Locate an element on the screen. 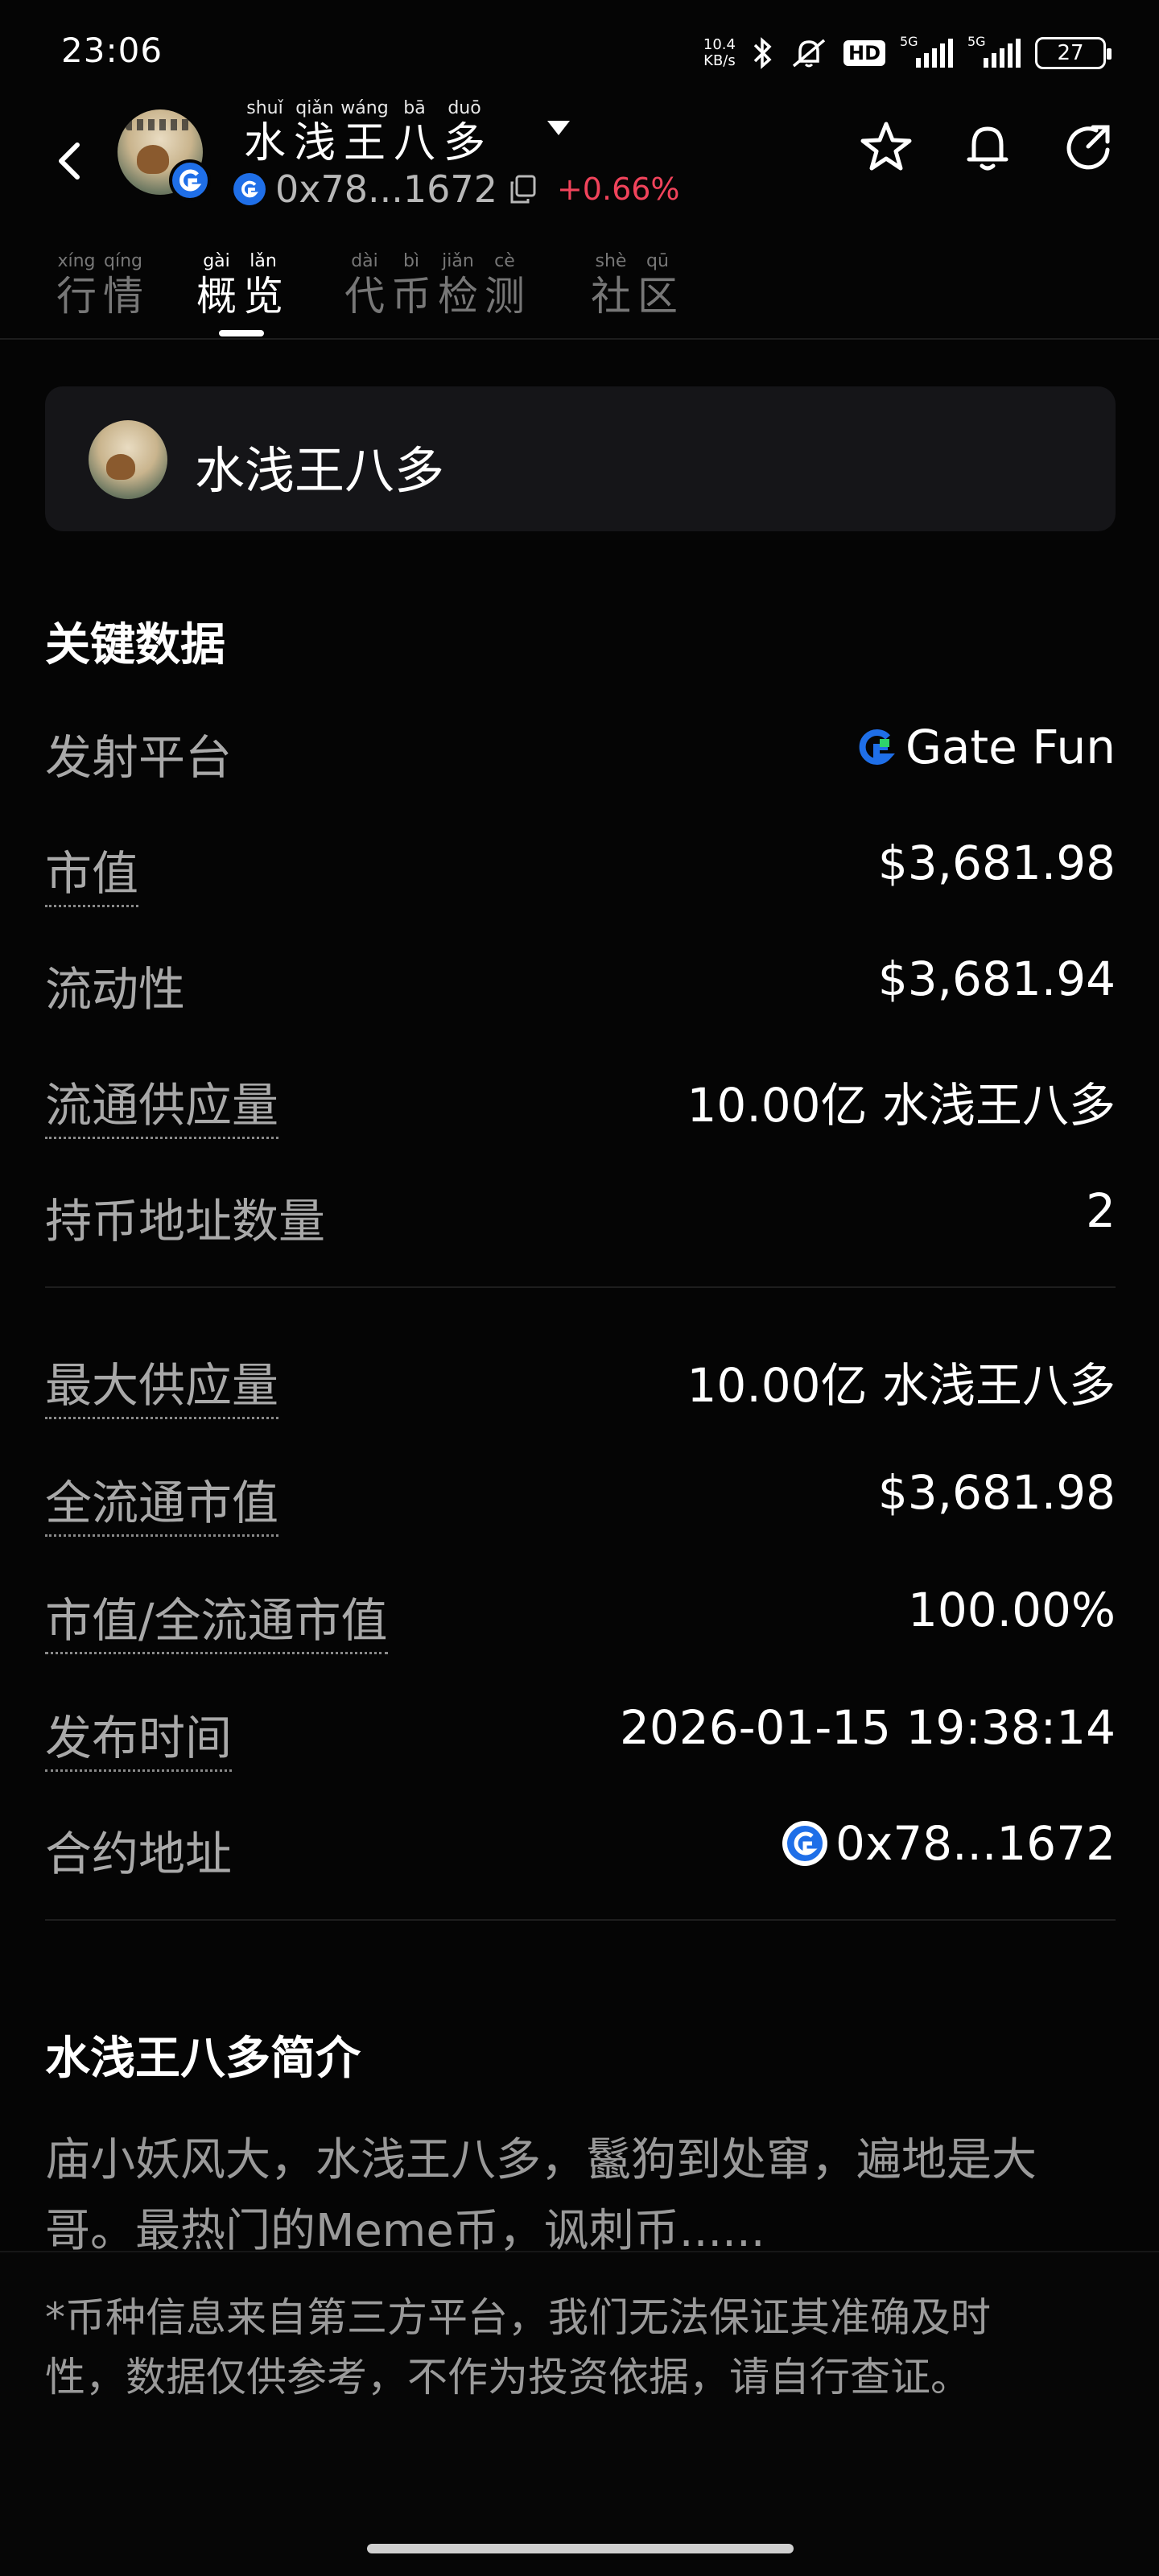 This screenshot has height=2576, width=1159. token-avatar is located at coordinates (128, 459).